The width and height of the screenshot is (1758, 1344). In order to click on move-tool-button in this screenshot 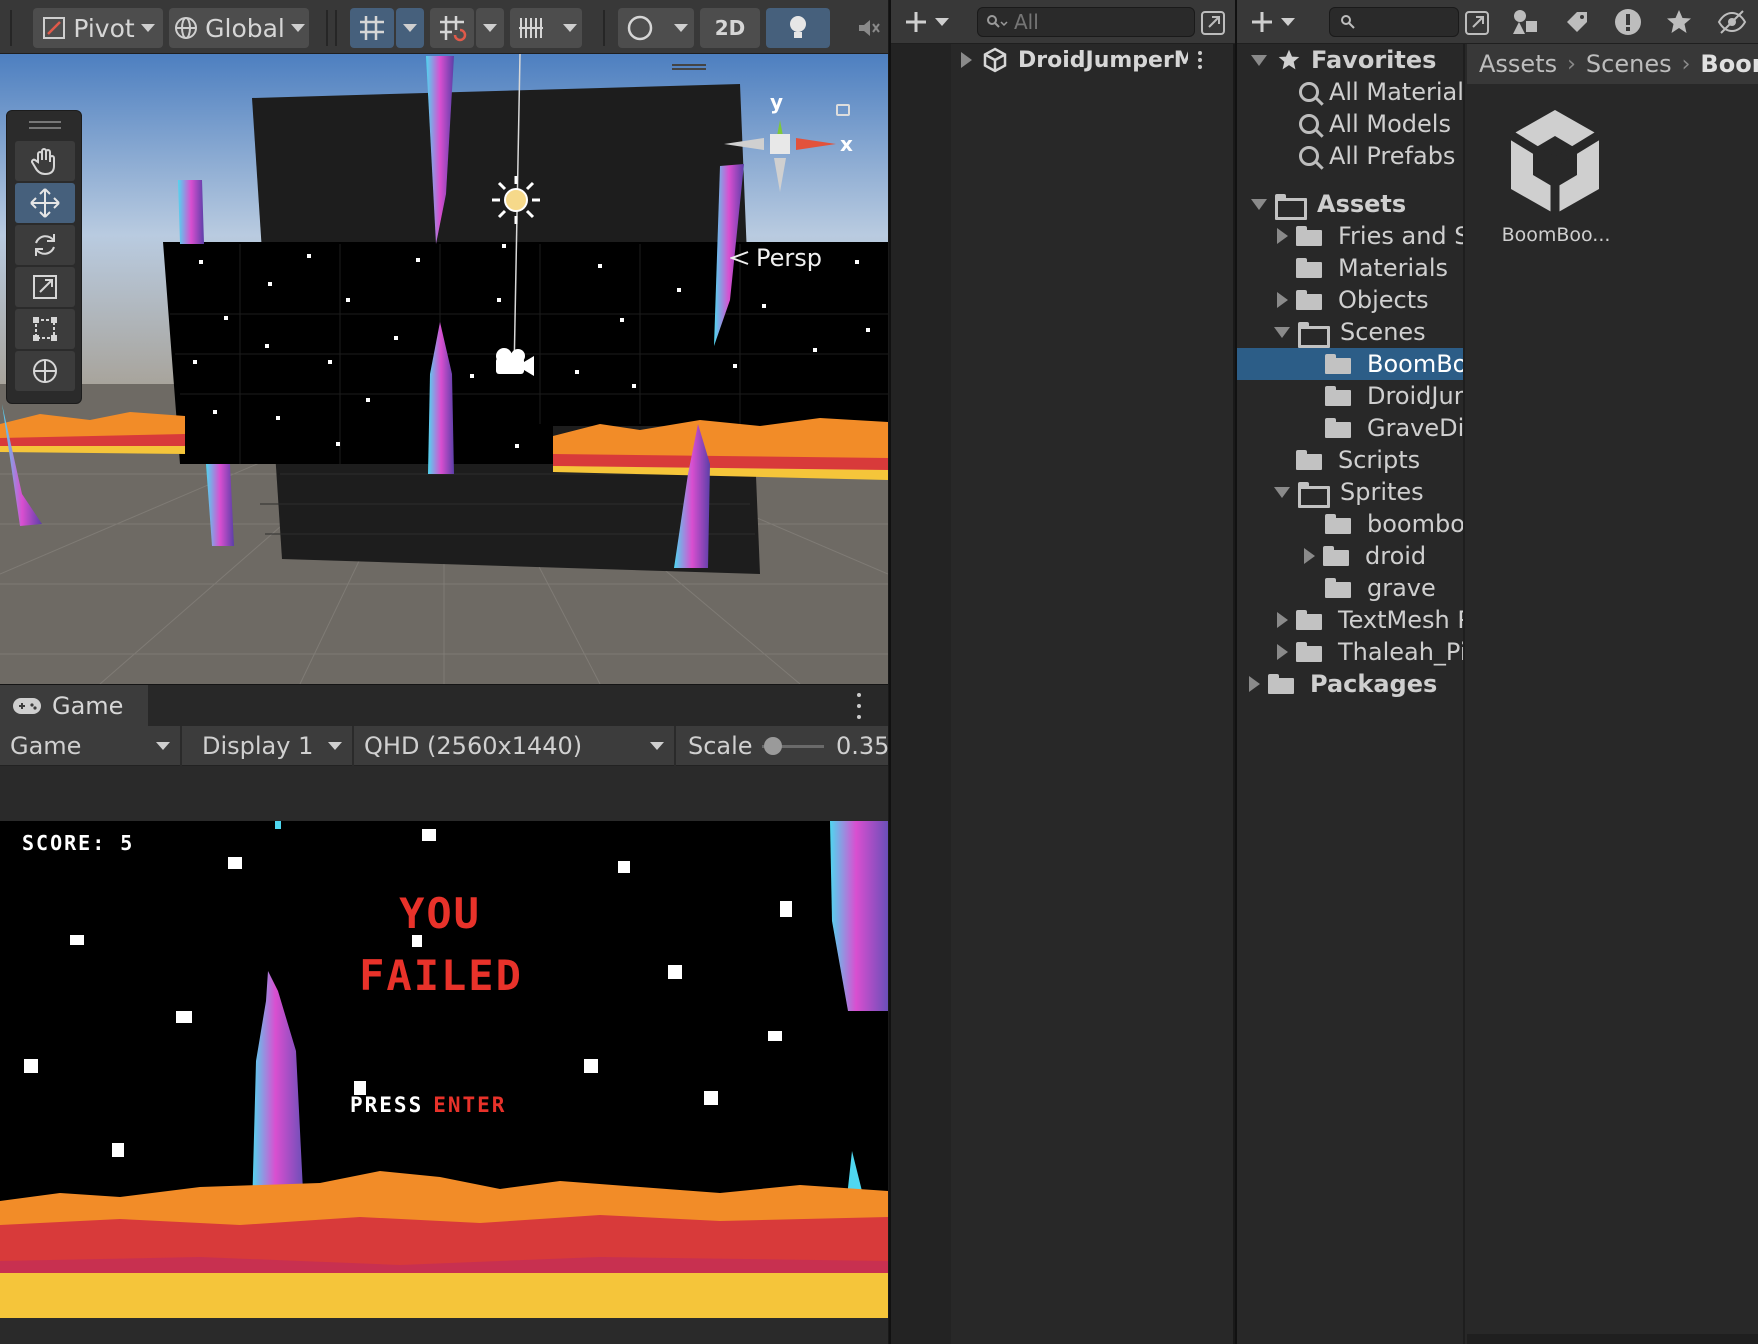, I will do `click(45, 203)`.